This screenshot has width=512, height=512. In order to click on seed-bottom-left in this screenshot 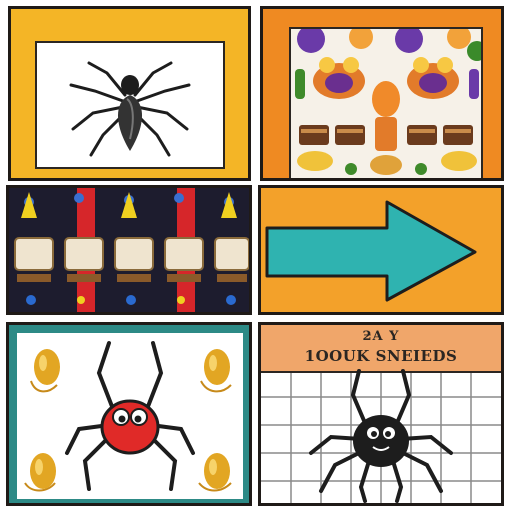, I will do `click(40, 472)`.